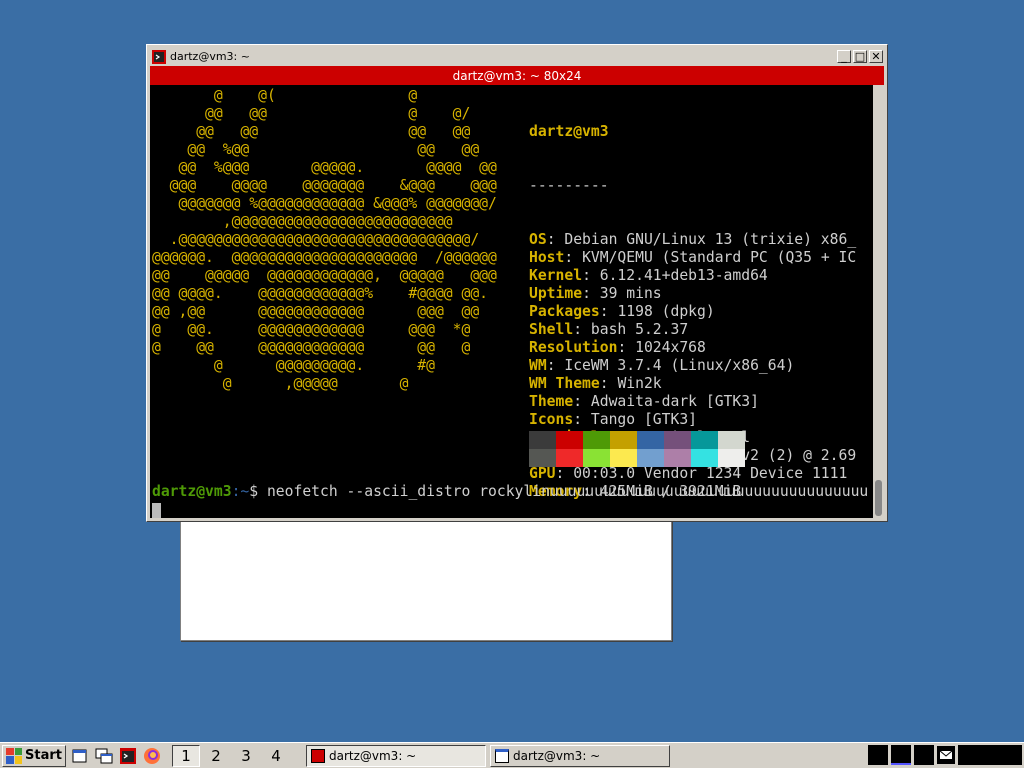  I want to click on window-list-icon, so click(104, 755).